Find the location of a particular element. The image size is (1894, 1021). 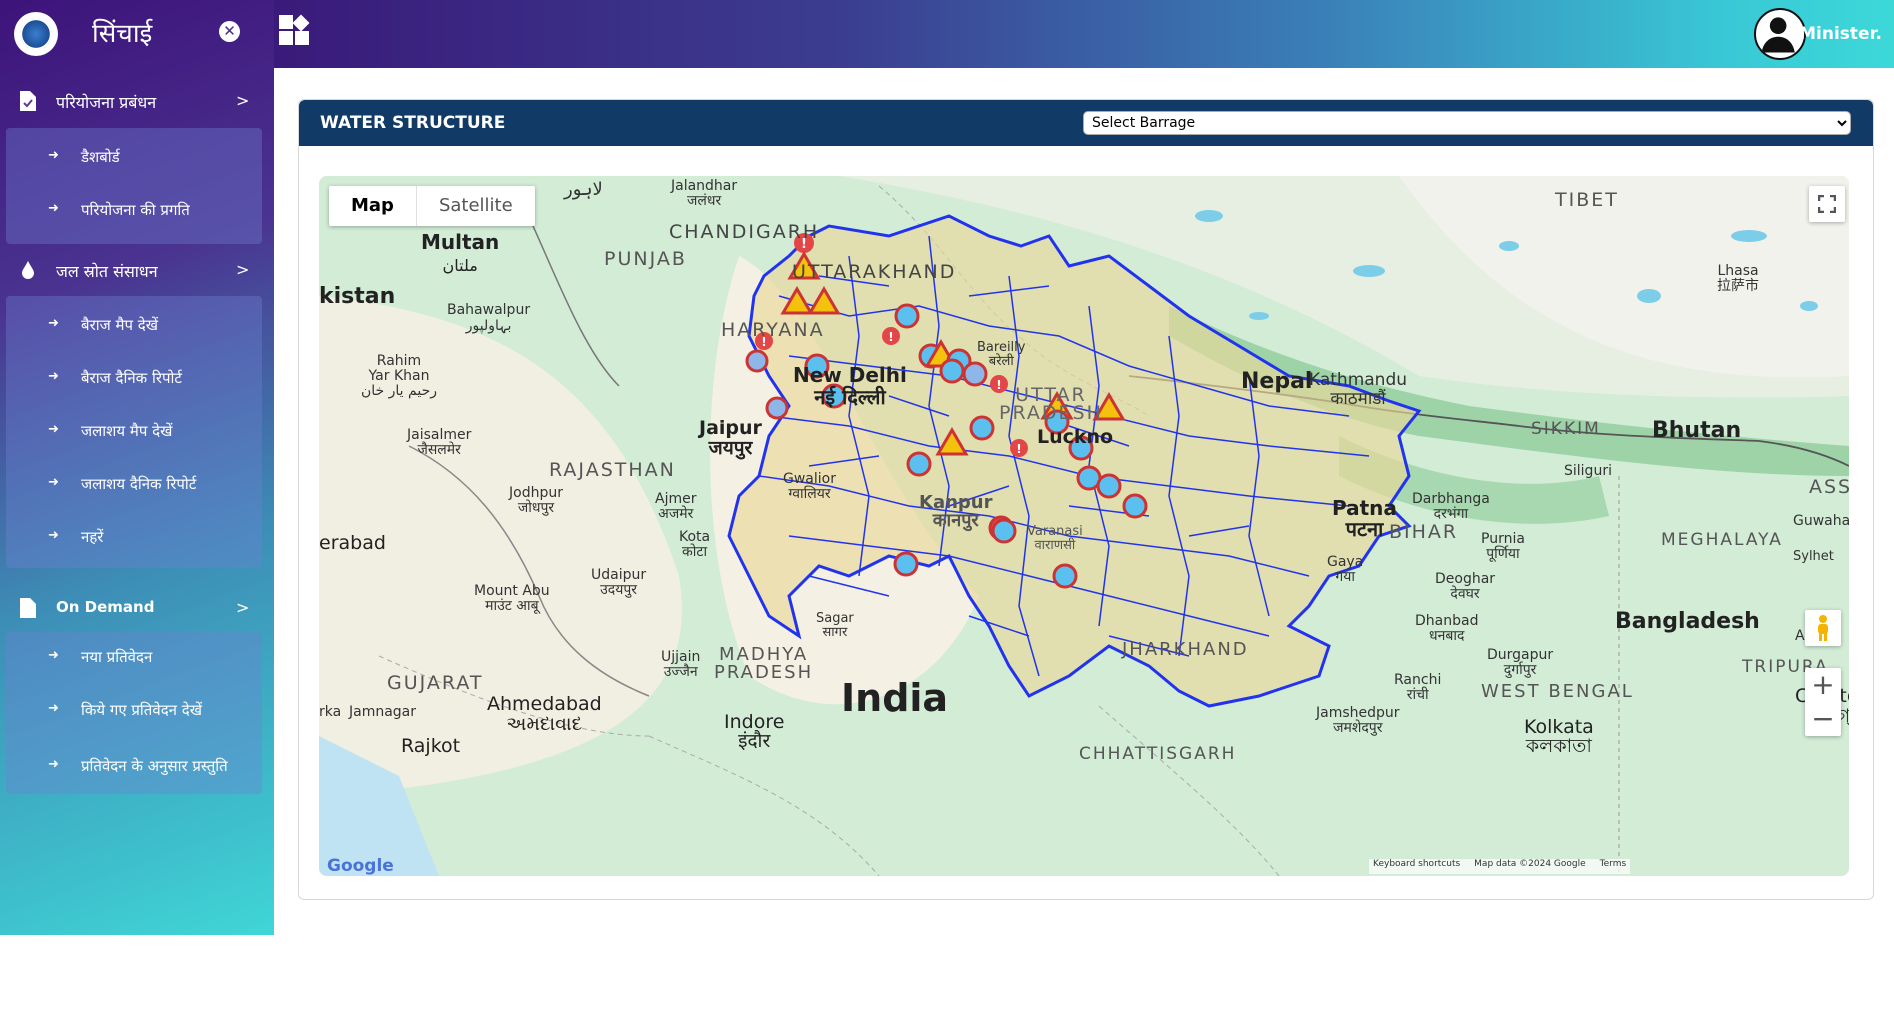

map-type-control: Map Satellite is located at coordinates (432, 206).